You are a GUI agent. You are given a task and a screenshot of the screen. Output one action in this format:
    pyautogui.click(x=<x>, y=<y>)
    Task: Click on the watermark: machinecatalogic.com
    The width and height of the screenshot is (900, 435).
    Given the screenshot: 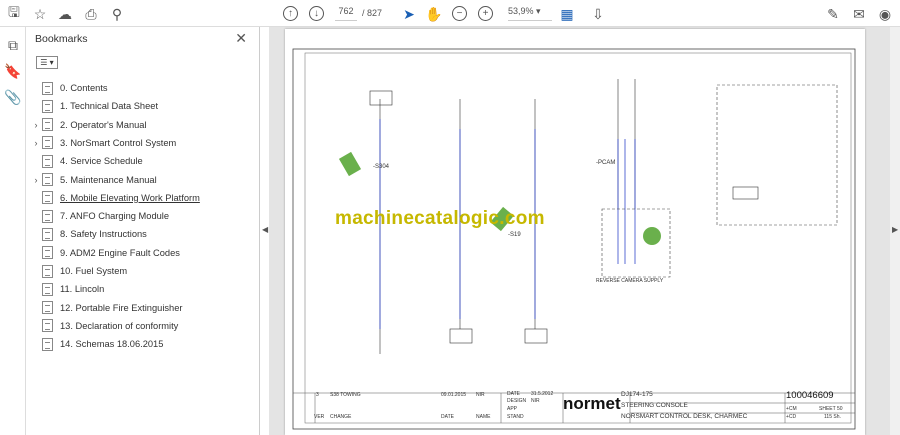 What is the action you would take?
    pyautogui.click(x=440, y=218)
    